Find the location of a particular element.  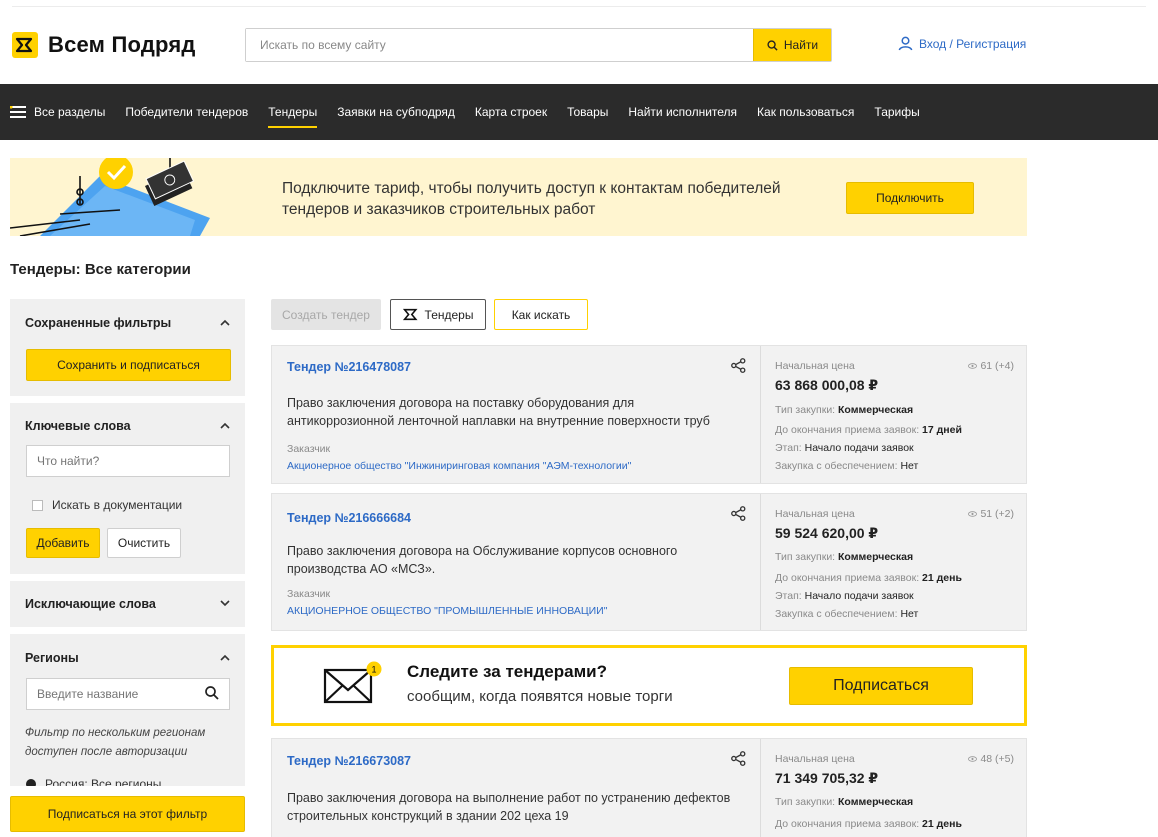

nav-item-how-to-use: Как пользоваться is located at coordinates (805, 112).